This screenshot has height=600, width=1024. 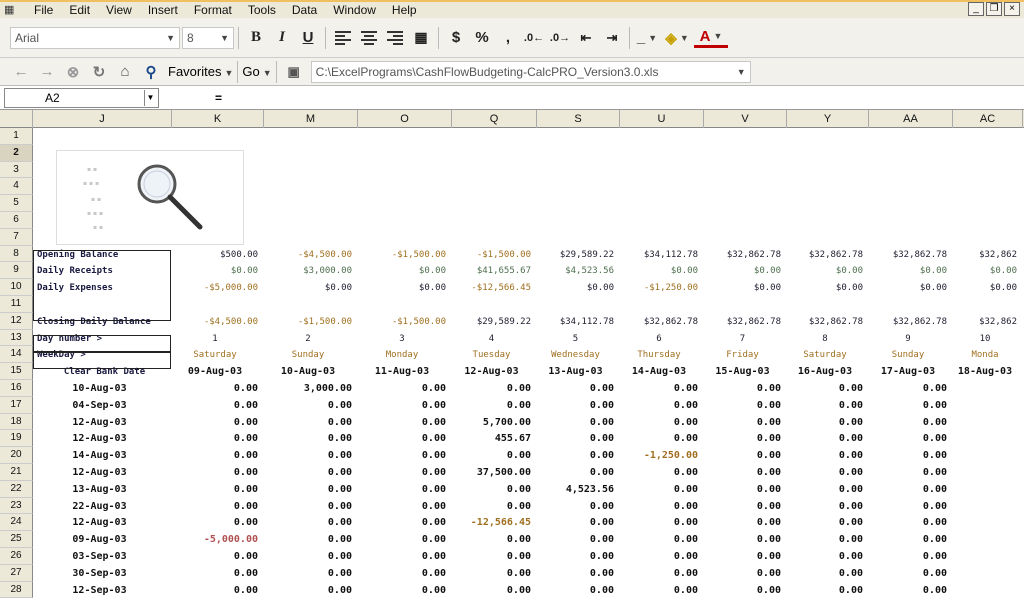 I want to click on column-header: J, so click(x=102, y=119).